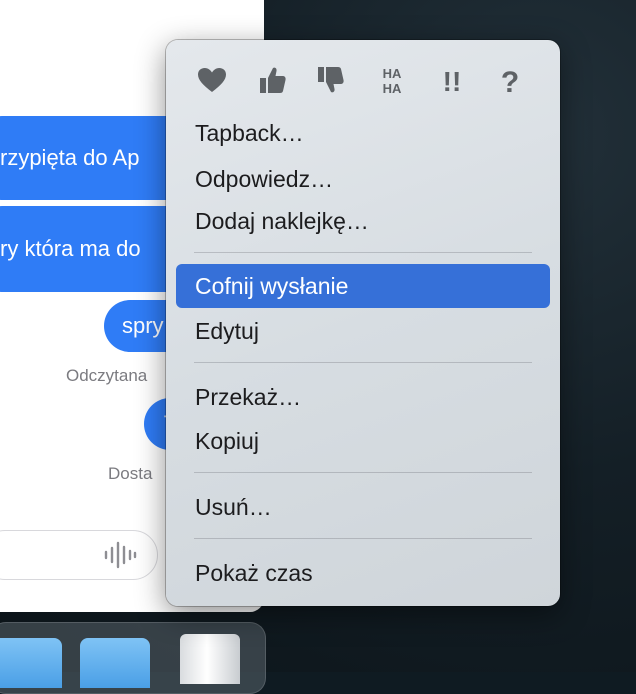 The image size is (636, 694). Describe the element at coordinates (130, 473) in the screenshot. I see `delivered-status: Dosta` at that location.